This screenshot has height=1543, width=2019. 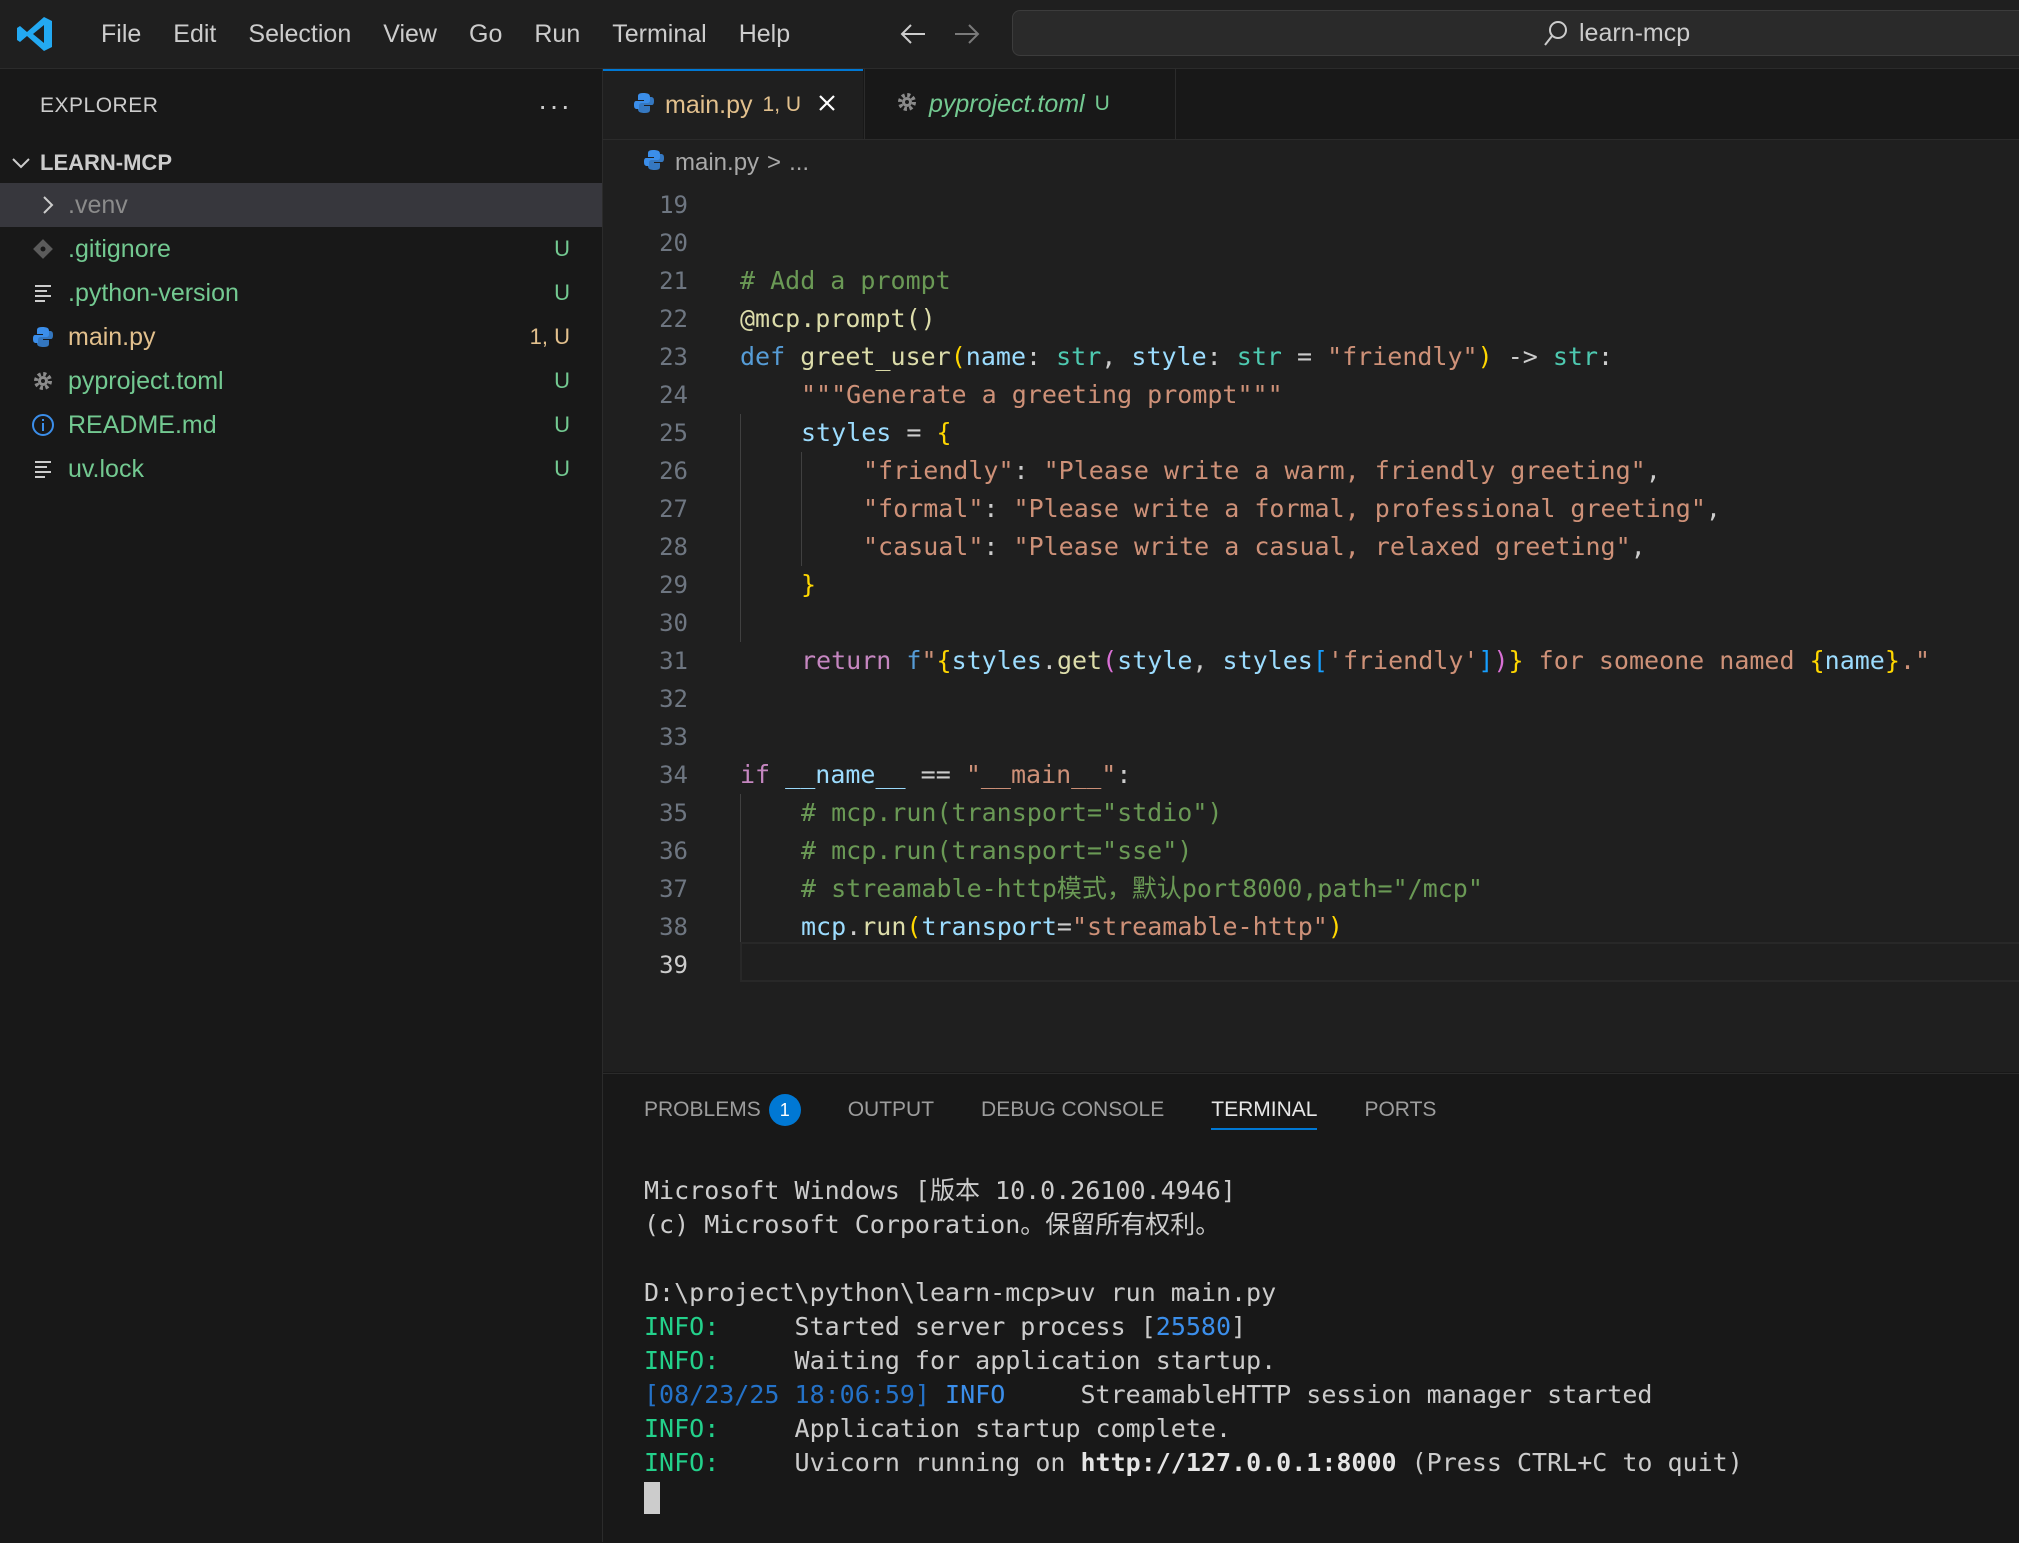 I want to click on git-icon, so click(x=43, y=249).